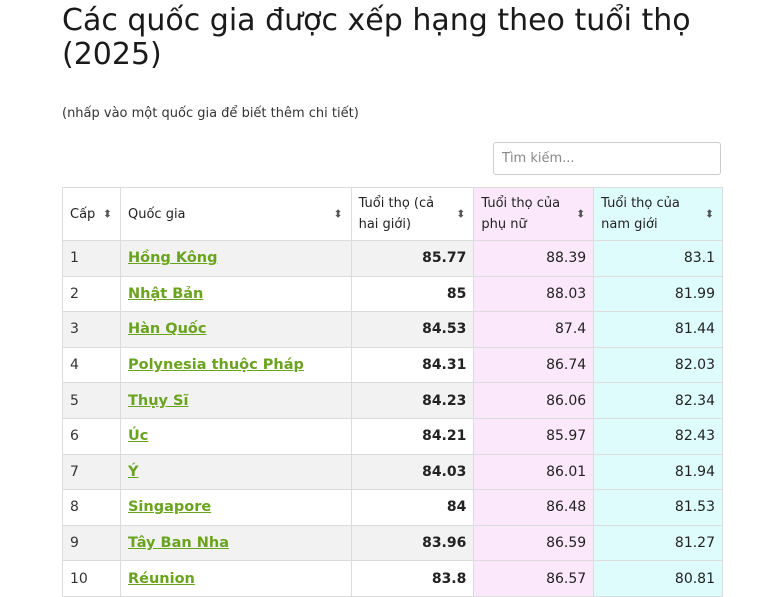  I want to click on table-row: 9 Tây Ban Nha 83.96 86.59 81.27, so click(392, 543).